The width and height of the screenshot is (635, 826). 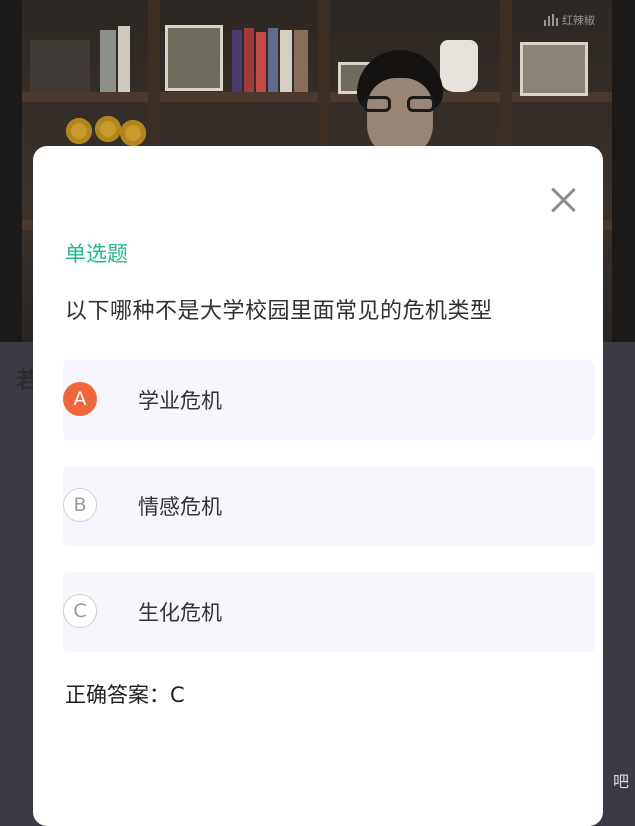 I want to click on watermark-text: 红辣椒, so click(x=578, y=20).